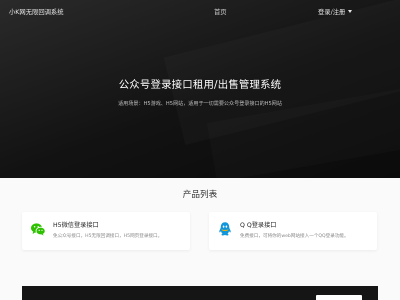  I want to click on wechat-icon, so click(38, 229).